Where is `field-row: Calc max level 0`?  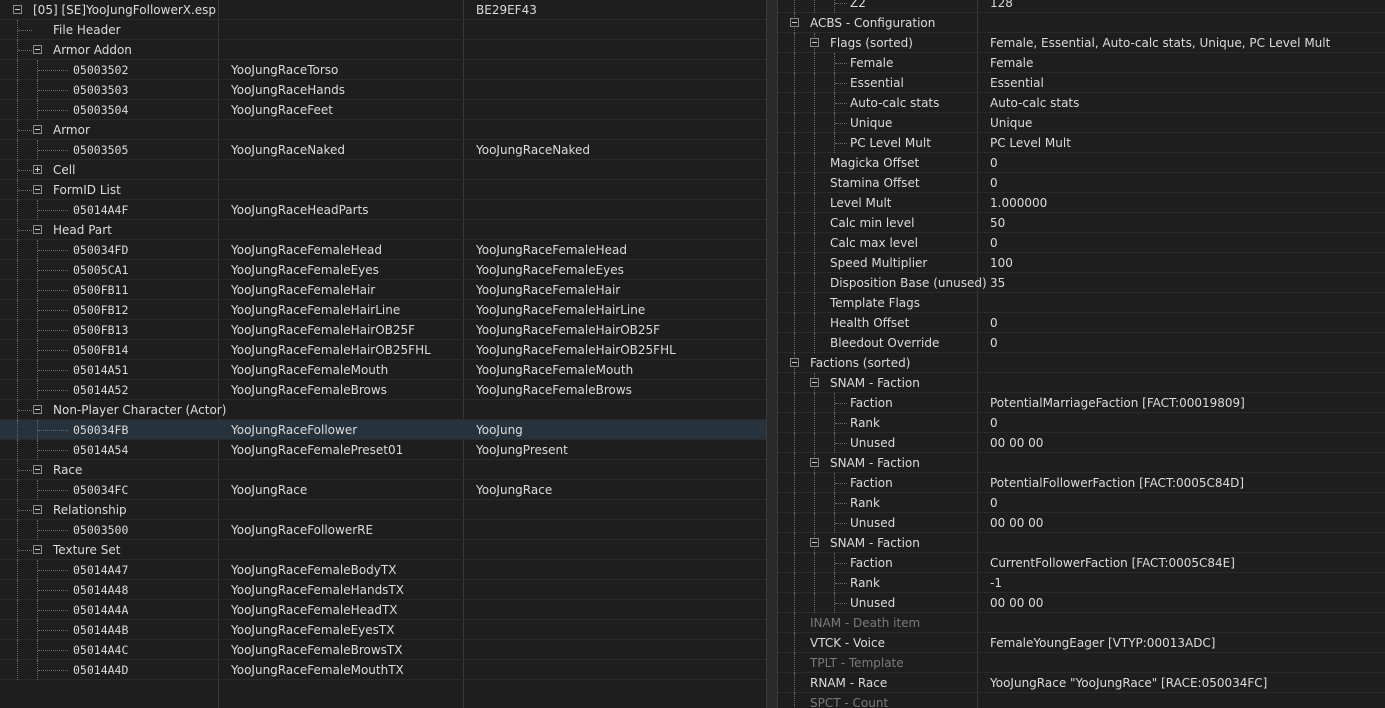
field-row: Calc max level 0 is located at coordinates (1081, 243).